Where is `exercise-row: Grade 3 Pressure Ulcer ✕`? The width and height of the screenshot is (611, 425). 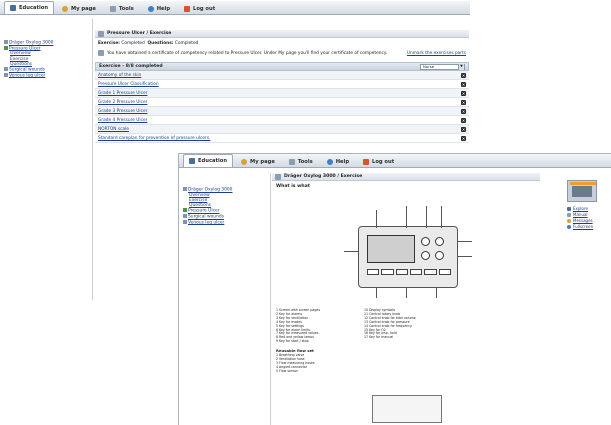 exercise-row: Grade 3 Pressure Ulcer ✕ is located at coordinates (282, 111).